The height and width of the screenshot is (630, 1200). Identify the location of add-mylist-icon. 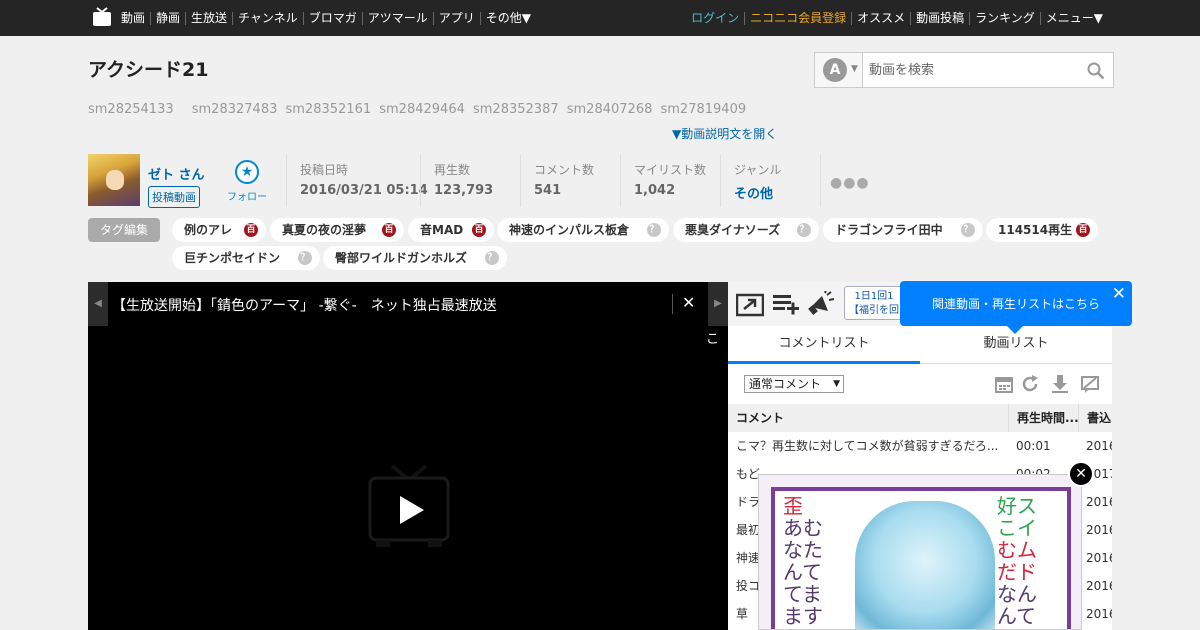
(786, 304).